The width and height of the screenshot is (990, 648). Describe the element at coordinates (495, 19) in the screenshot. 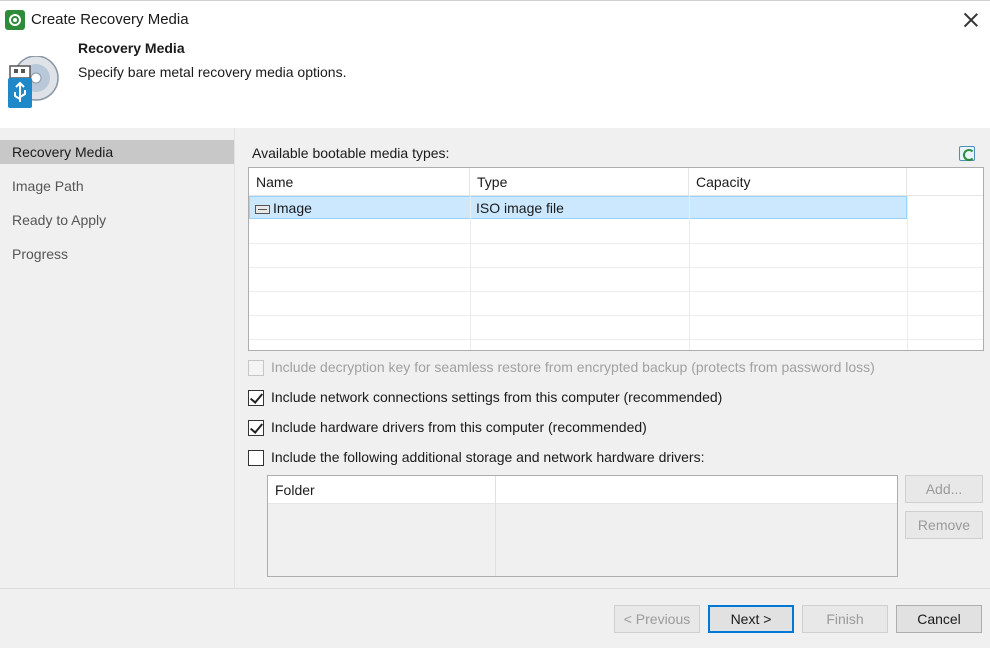

I see `title-bar: Create Recovery Media` at that location.